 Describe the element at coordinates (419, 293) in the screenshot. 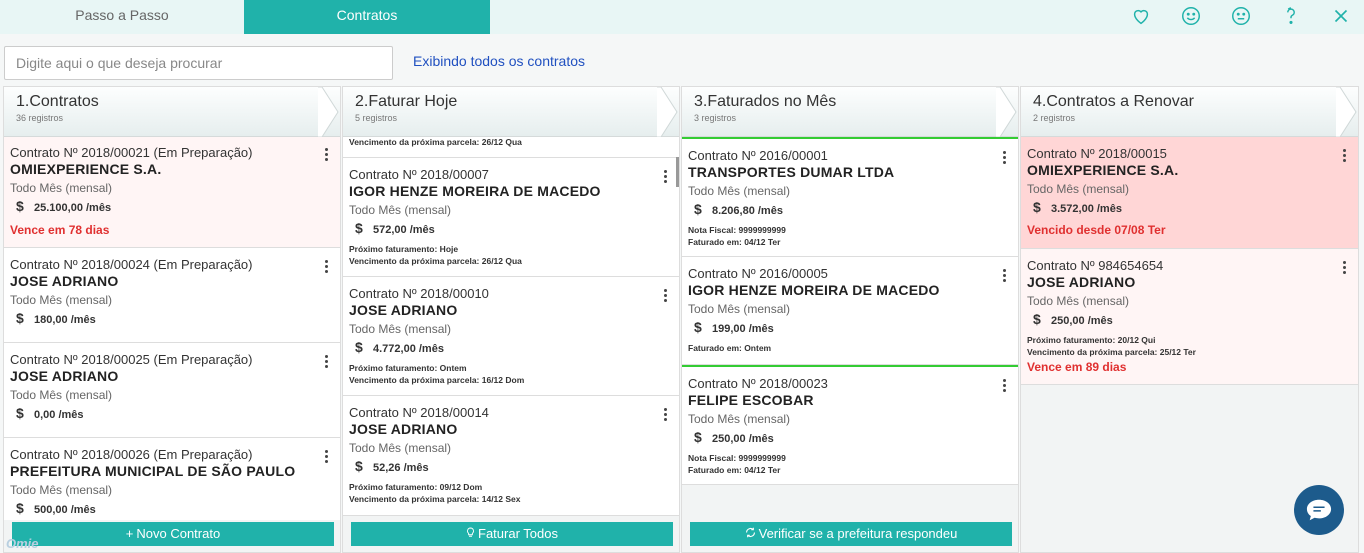

I see `contract-number: Contrato Nº 2018/00010` at that location.